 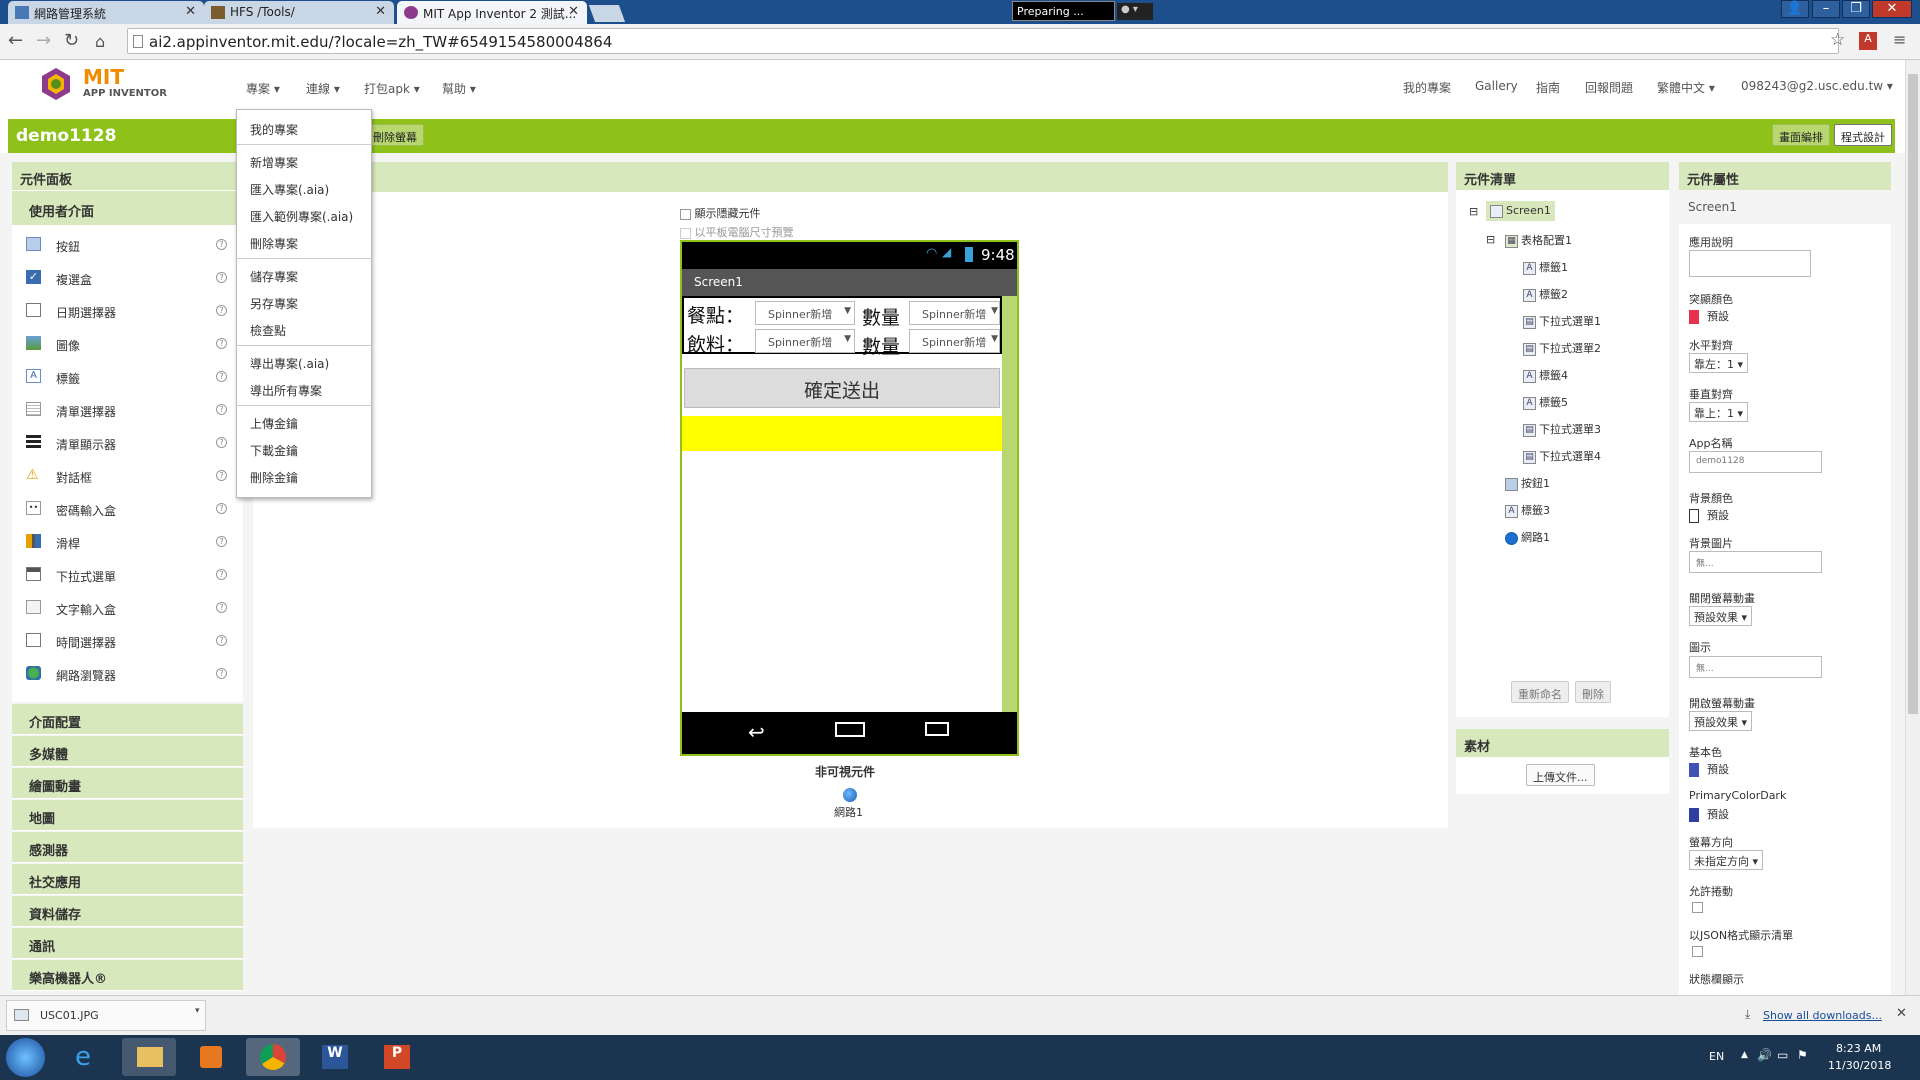 I want to click on forward-icon: →, so click(x=43, y=40).